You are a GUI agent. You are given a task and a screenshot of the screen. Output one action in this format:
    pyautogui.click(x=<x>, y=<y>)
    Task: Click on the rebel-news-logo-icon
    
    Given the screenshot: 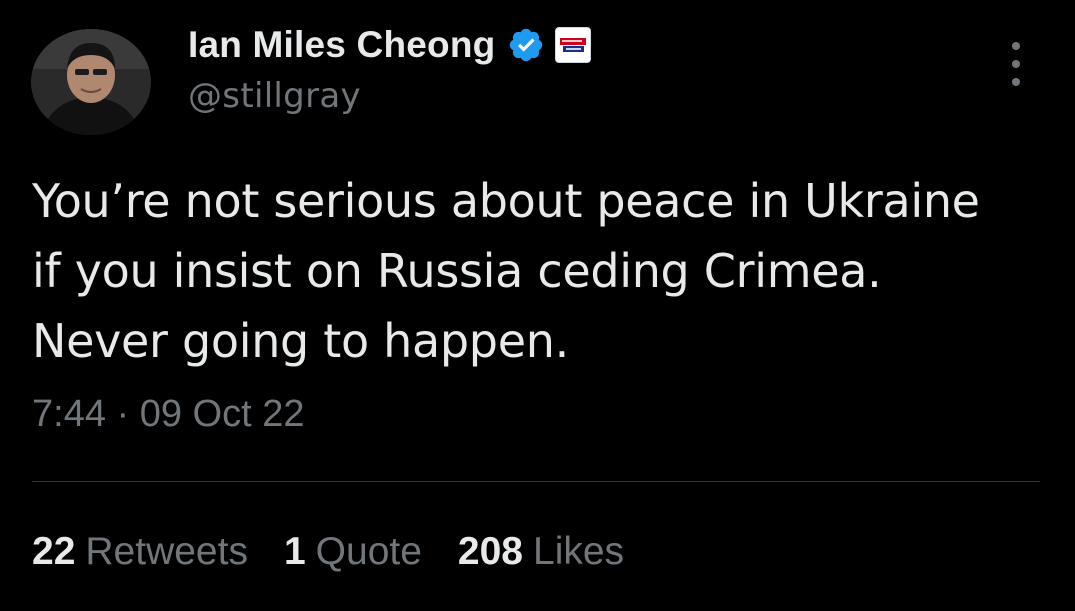 What is the action you would take?
    pyautogui.click(x=573, y=45)
    